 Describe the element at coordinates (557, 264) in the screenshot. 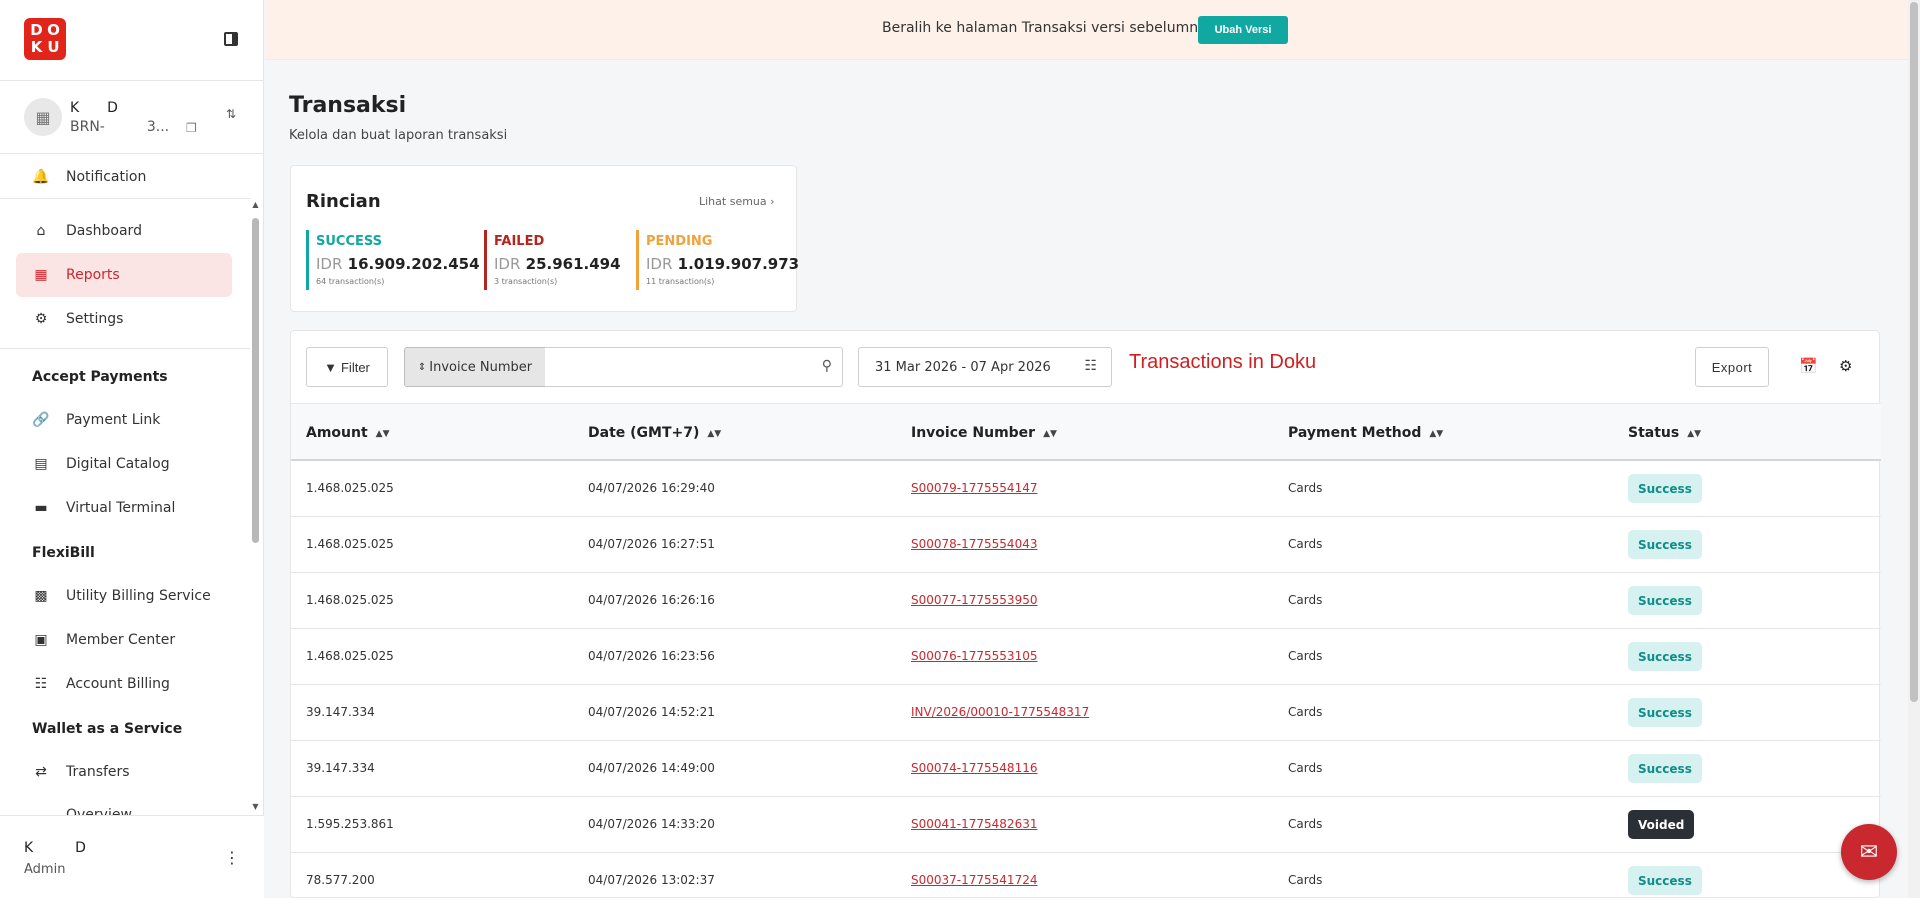

I see `stat-value: IDR 25.961.494` at that location.